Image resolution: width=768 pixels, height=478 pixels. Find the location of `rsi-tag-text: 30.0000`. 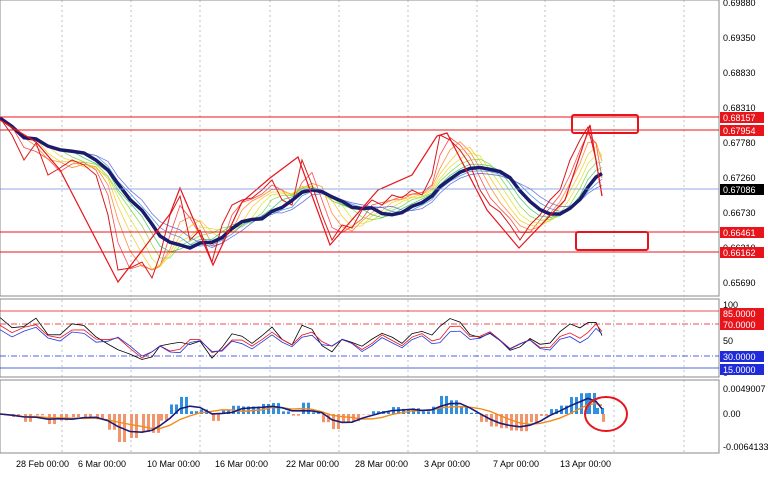

rsi-tag-text: 30.0000 is located at coordinates (739, 357).